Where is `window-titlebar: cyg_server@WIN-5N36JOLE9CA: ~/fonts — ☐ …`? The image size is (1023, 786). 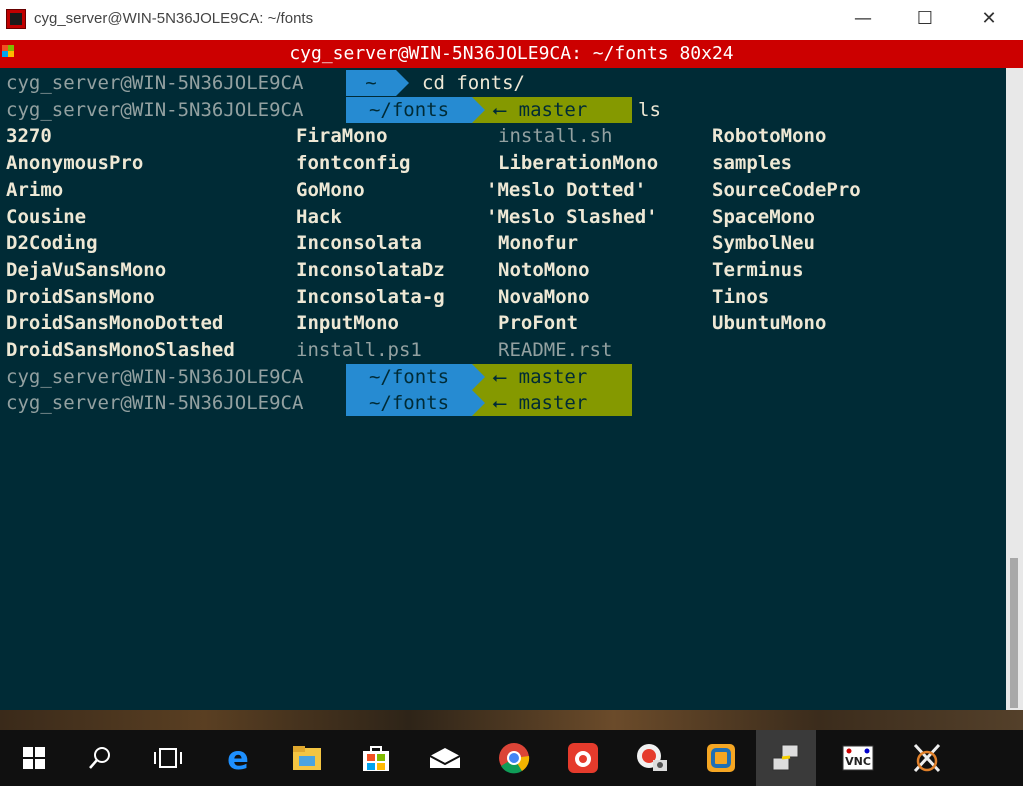
window-titlebar: cyg_server@WIN-5N36JOLE9CA: ~/fonts — ☐ … is located at coordinates (511, 20).